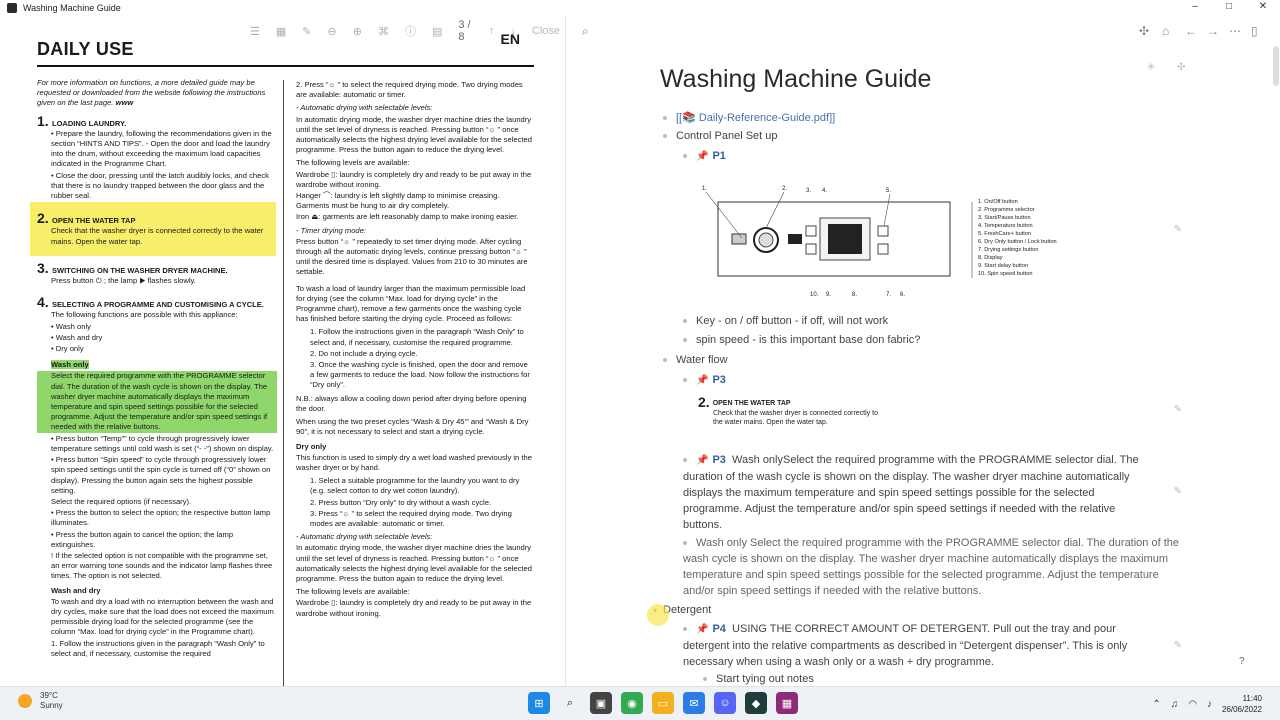  What do you see at coordinates (1004, 218) in the screenshot?
I see `legend-3: 3. Start/Pause button` at bounding box center [1004, 218].